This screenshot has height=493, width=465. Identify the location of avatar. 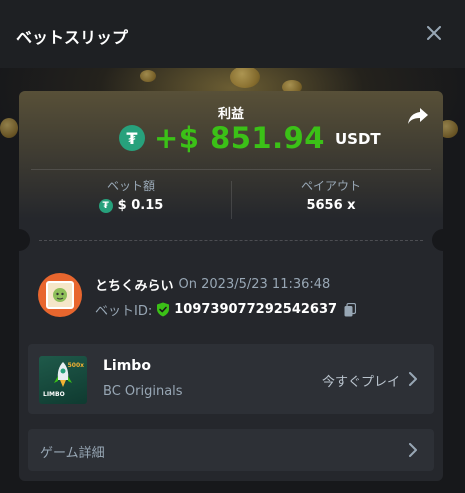
(60, 295).